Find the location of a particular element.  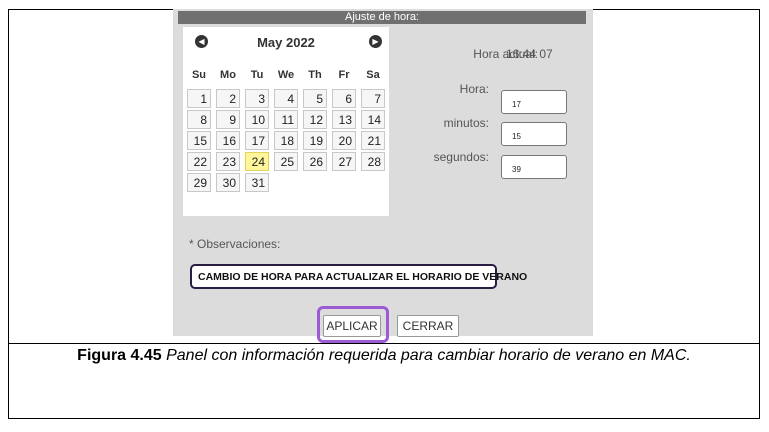

seconds-label: segundos: is located at coordinates (461, 157).